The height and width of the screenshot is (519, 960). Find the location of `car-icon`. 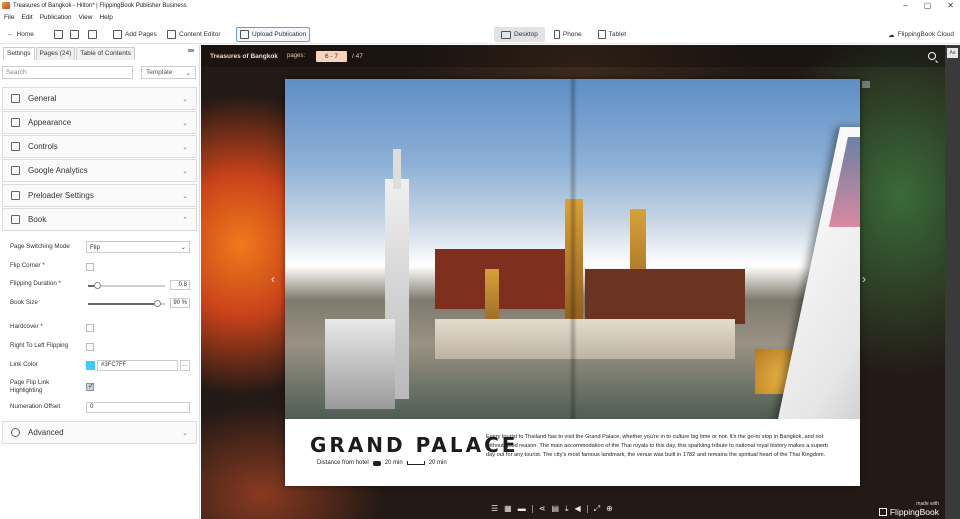

car-icon is located at coordinates (376, 463).